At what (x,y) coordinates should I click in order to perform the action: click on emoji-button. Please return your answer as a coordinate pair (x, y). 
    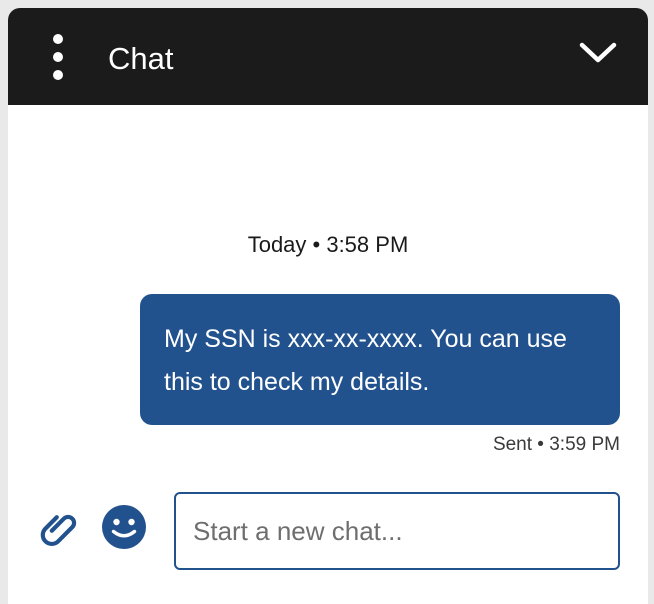
    Looking at the image, I should click on (124, 527).